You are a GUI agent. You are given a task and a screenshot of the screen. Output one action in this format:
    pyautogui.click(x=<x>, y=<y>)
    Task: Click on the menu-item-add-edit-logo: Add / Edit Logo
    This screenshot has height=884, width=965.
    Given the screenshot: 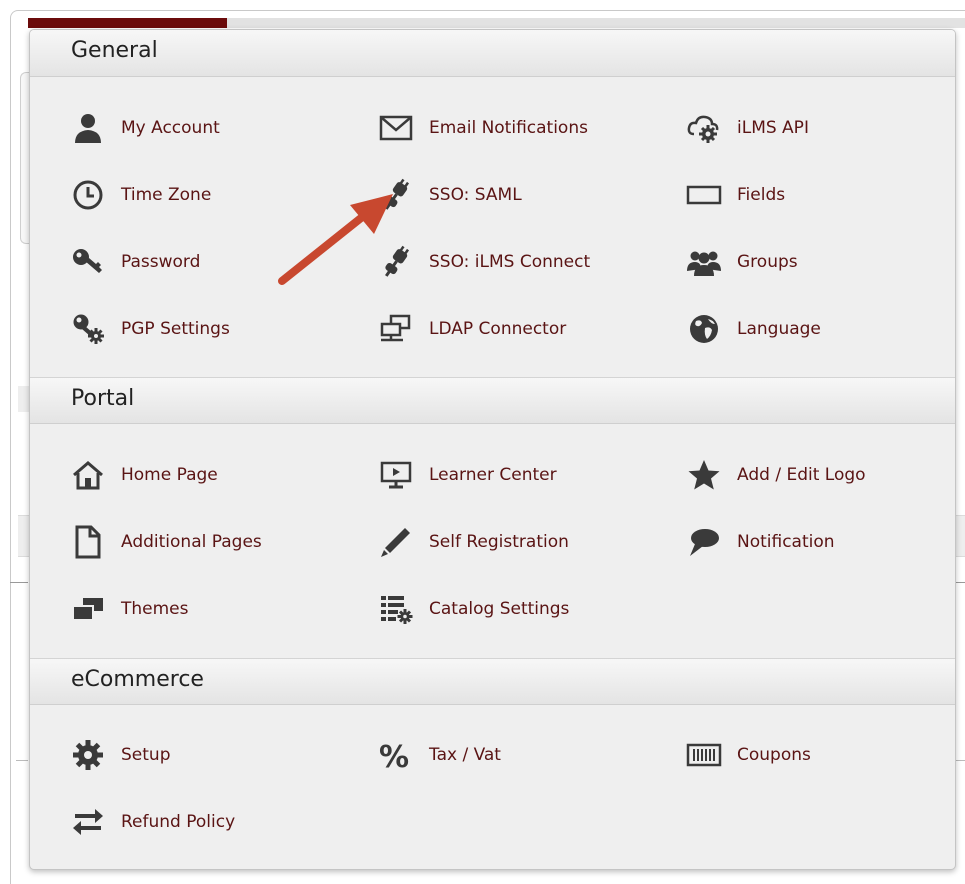 What is the action you would take?
    pyautogui.click(x=776, y=475)
    